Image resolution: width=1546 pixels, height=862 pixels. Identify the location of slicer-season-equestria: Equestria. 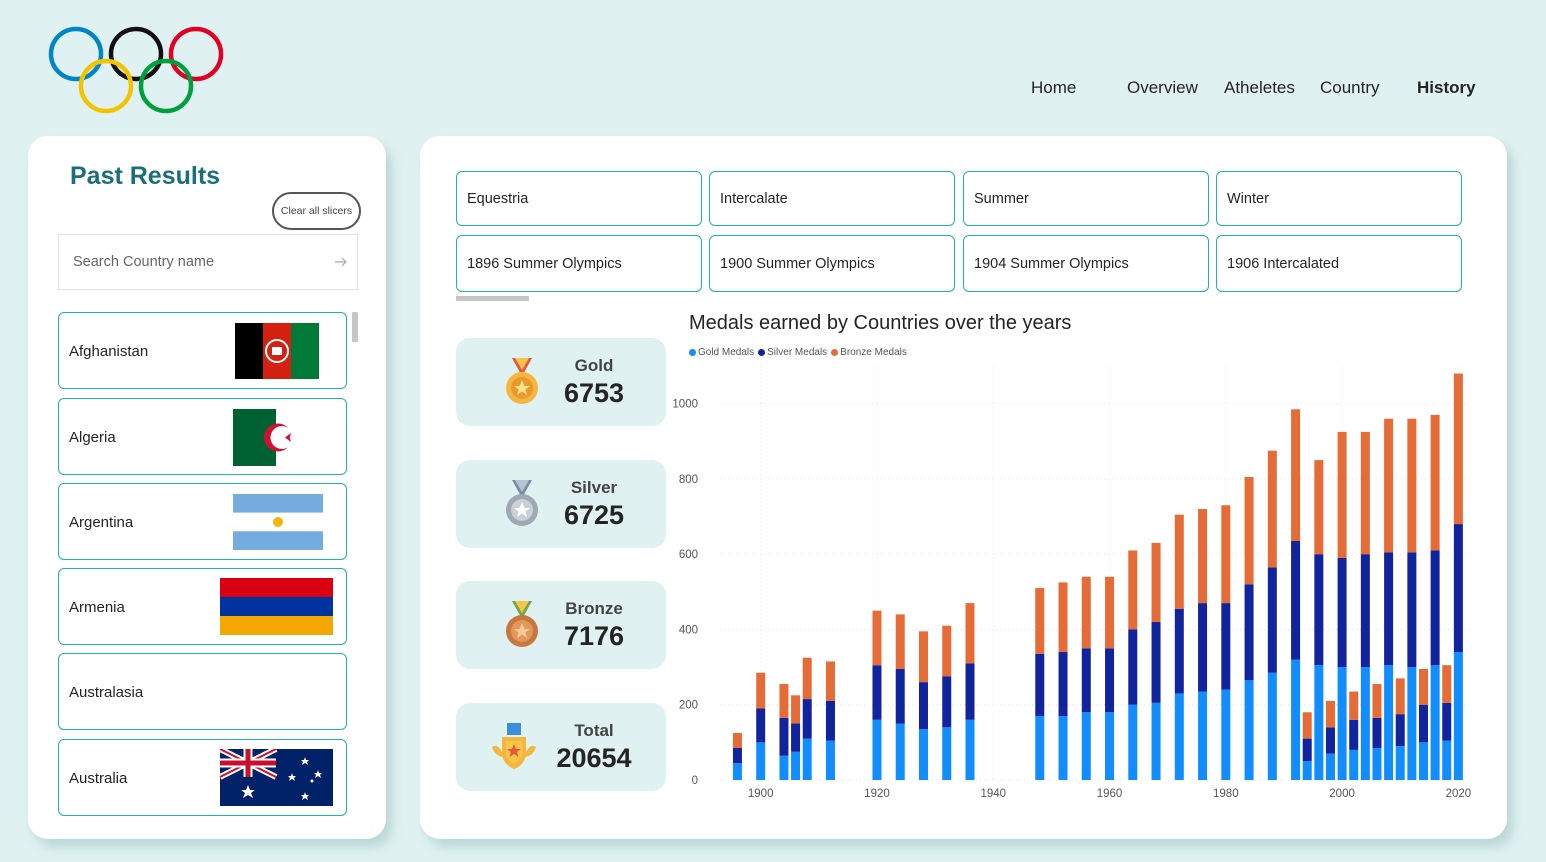
(579, 198).